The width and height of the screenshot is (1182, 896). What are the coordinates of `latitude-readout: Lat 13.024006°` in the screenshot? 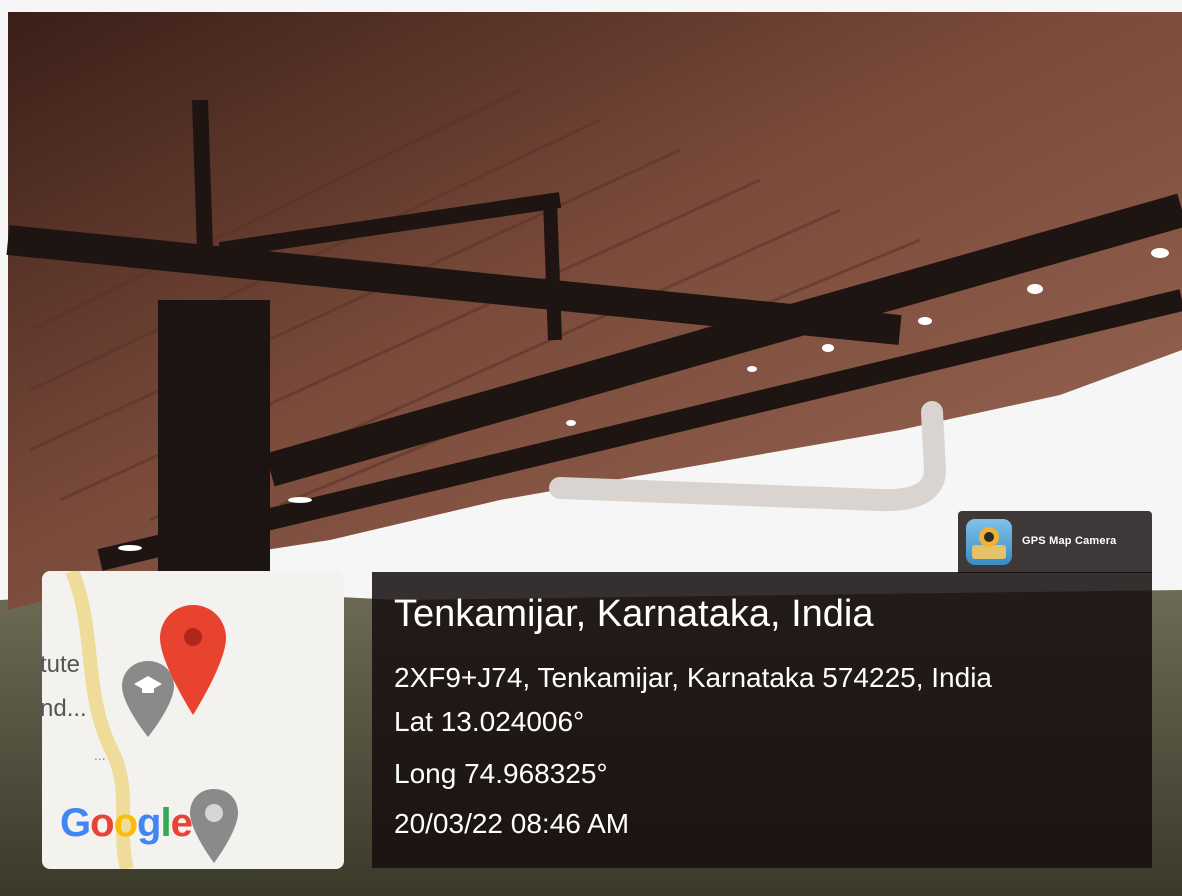 It's located at (489, 721).